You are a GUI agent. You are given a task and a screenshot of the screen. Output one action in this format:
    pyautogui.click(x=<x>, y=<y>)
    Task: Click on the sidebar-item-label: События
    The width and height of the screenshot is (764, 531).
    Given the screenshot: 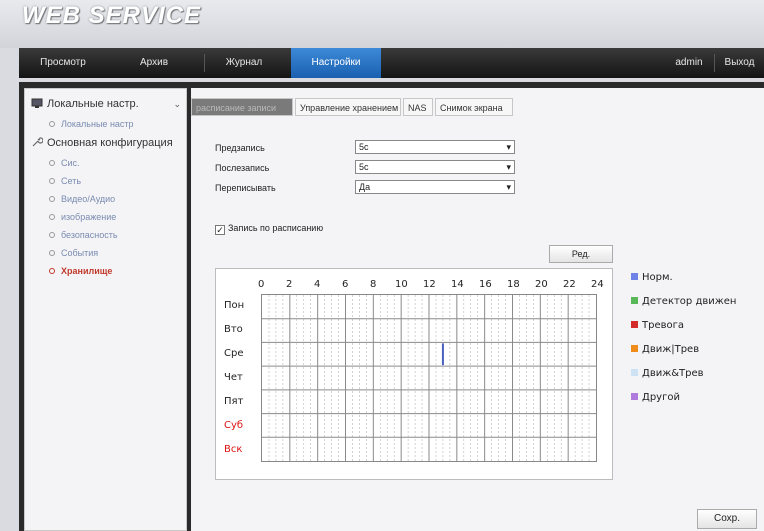 What is the action you would take?
    pyautogui.click(x=80, y=253)
    